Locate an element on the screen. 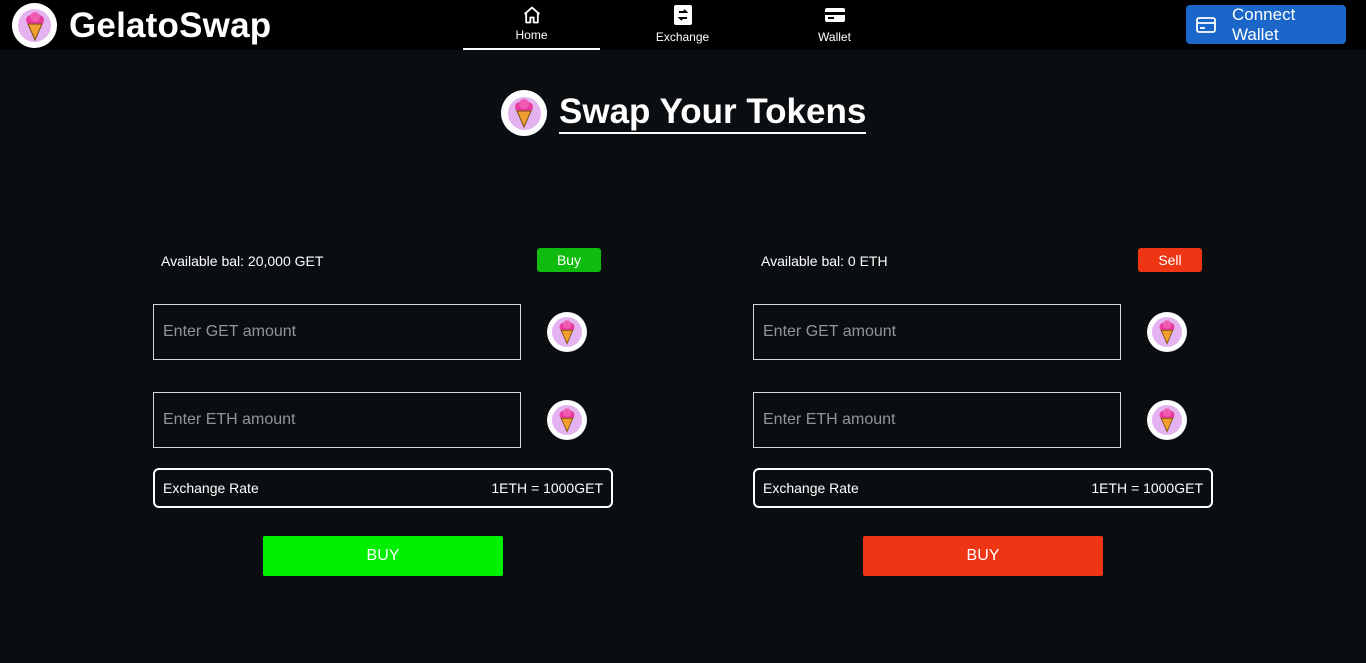 This screenshot has width=1366, height=663. nav-wallet: Wallet is located at coordinates (834, 25).